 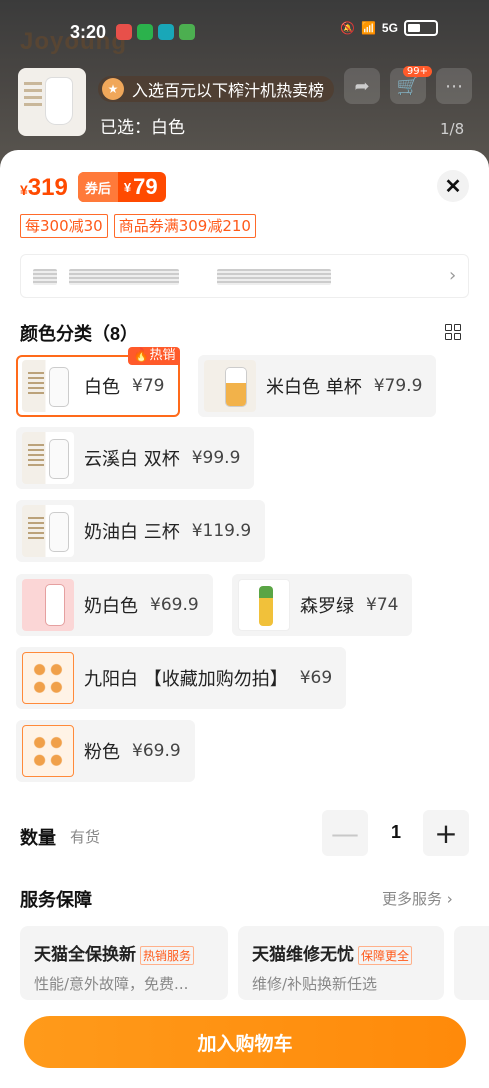 I want to click on color-option: 奶油白 三杯 ¥119.9, so click(x=141, y=531).